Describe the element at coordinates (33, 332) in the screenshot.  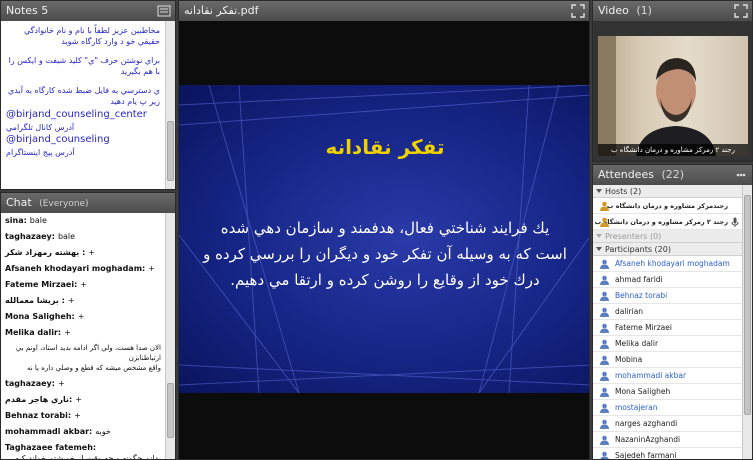
I see `chat-sender: Melika dalir:` at that location.